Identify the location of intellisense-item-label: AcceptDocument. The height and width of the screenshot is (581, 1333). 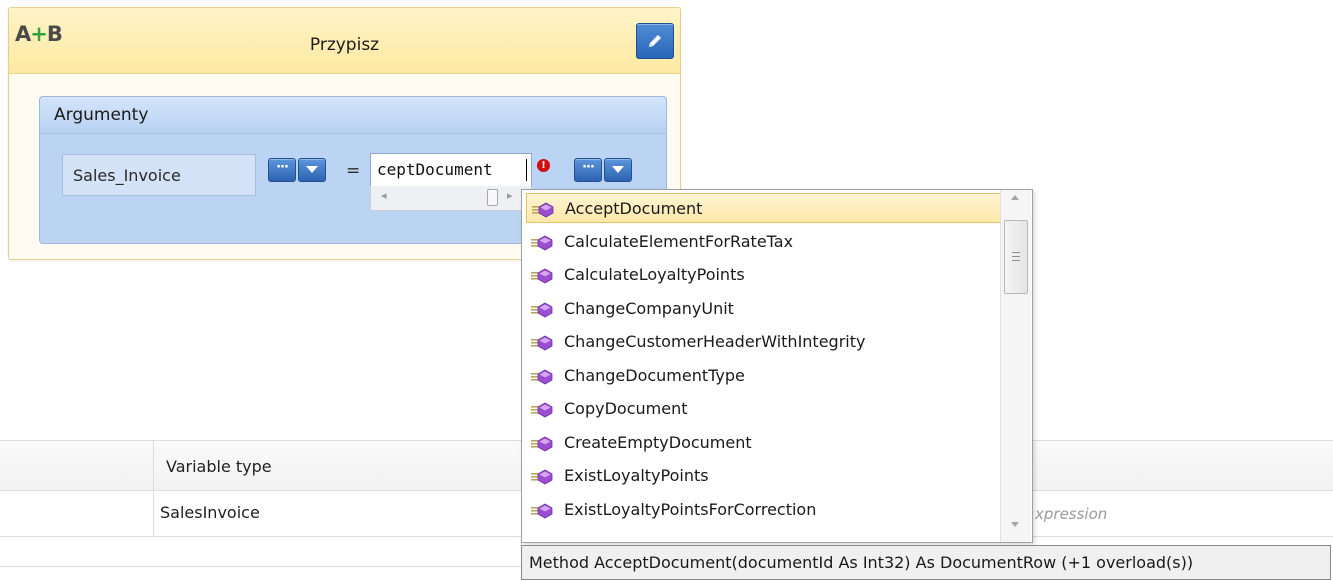
(634, 208).